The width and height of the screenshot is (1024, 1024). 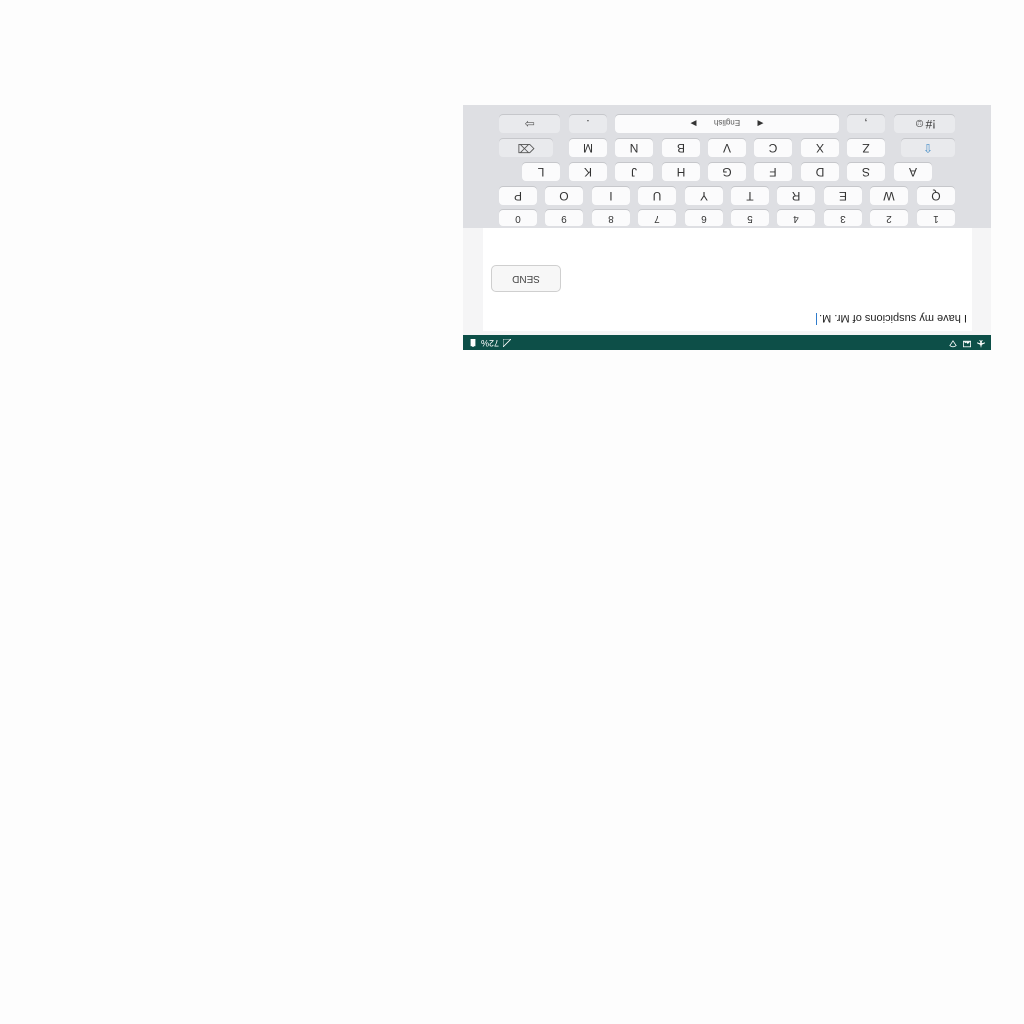 I want to click on key-6: 6, so click(x=704, y=218).